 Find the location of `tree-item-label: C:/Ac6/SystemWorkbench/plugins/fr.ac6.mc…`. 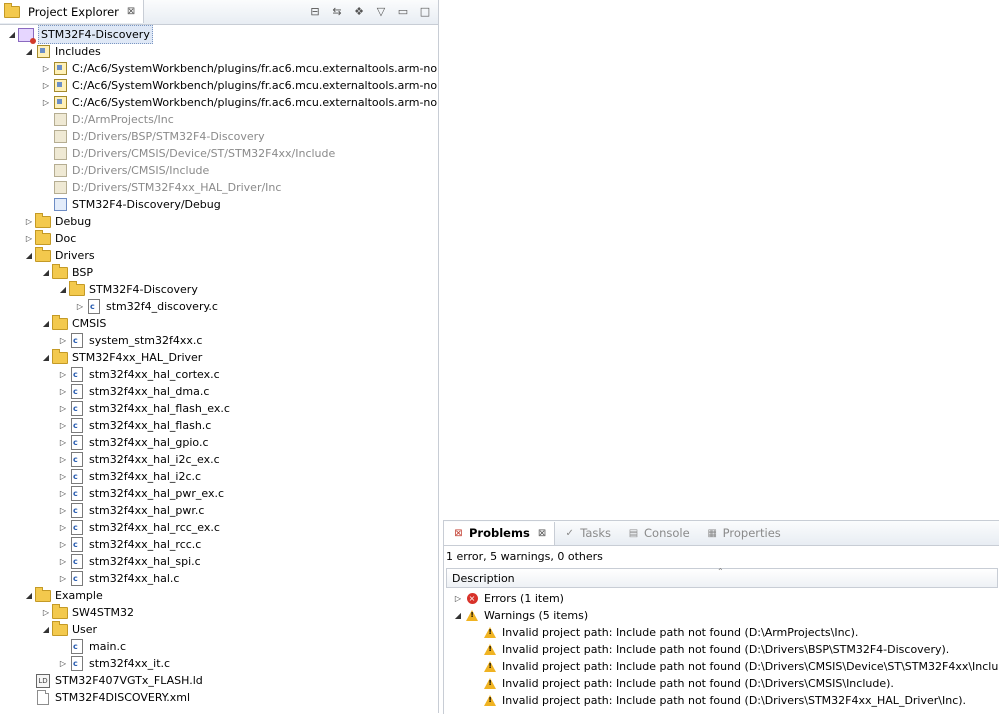

tree-item-label: C:/Ac6/SystemWorkbench/plugins/fr.ac6.mc… is located at coordinates (255, 68).